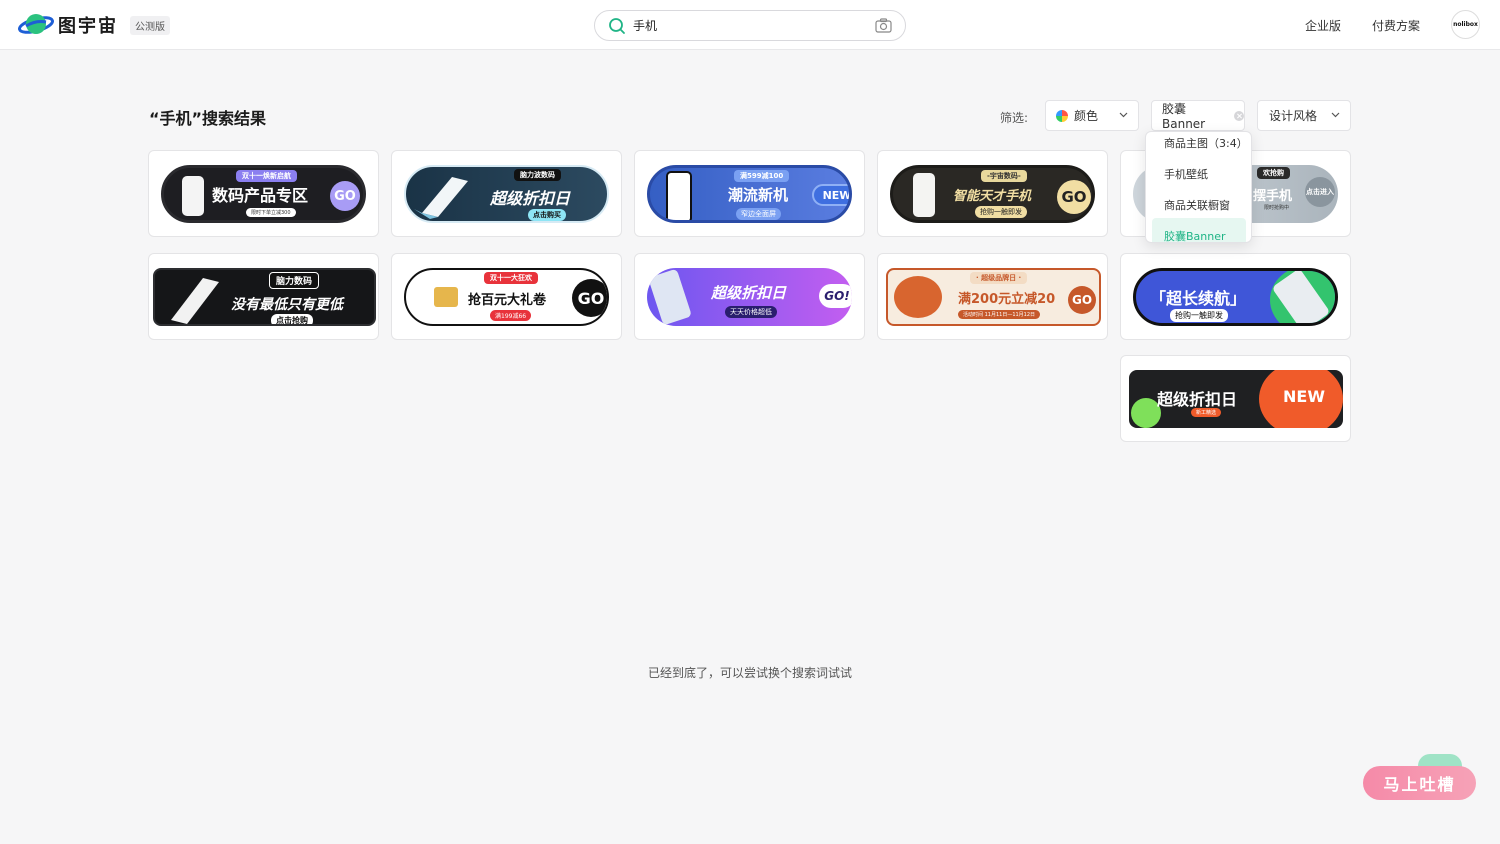 The width and height of the screenshot is (1500, 844). What do you see at coordinates (208, 118) in the screenshot?
I see `page-title: “手机”搜索结果` at bounding box center [208, 118].